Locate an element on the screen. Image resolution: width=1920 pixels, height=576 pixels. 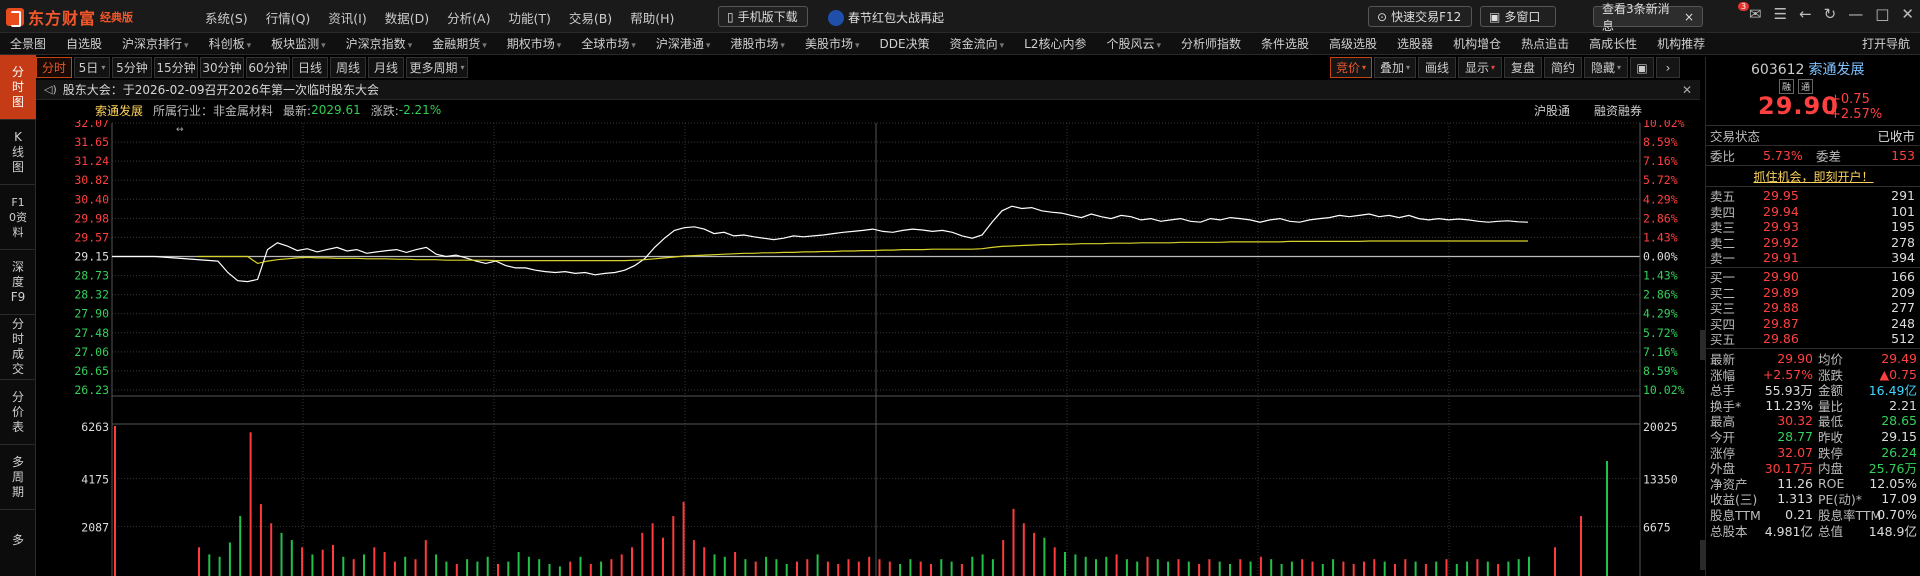
bid-row: 买一 29.90 166 is located at coordinates (1813, 277).